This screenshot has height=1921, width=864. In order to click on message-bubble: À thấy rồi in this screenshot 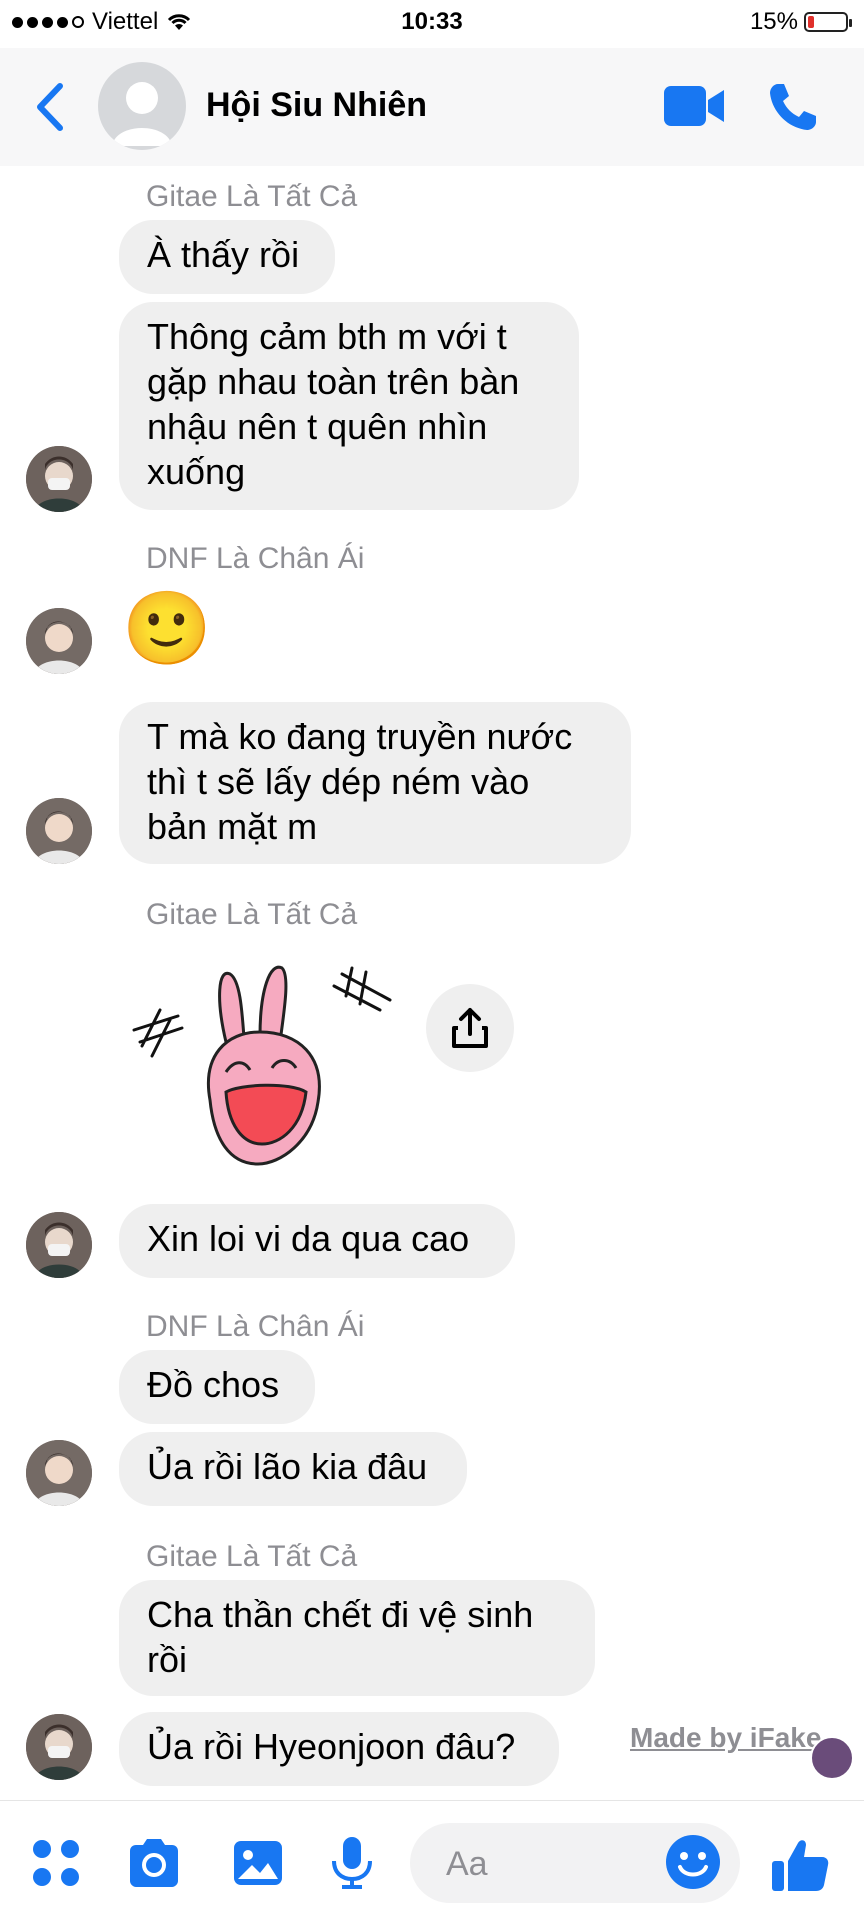, I will do `click(227, 257)`.